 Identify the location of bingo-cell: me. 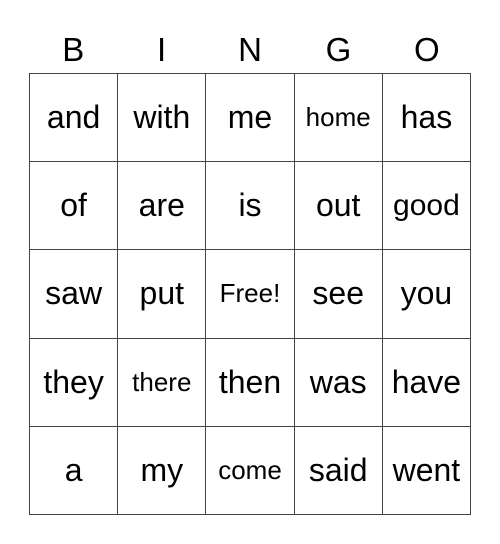
(250, 118).